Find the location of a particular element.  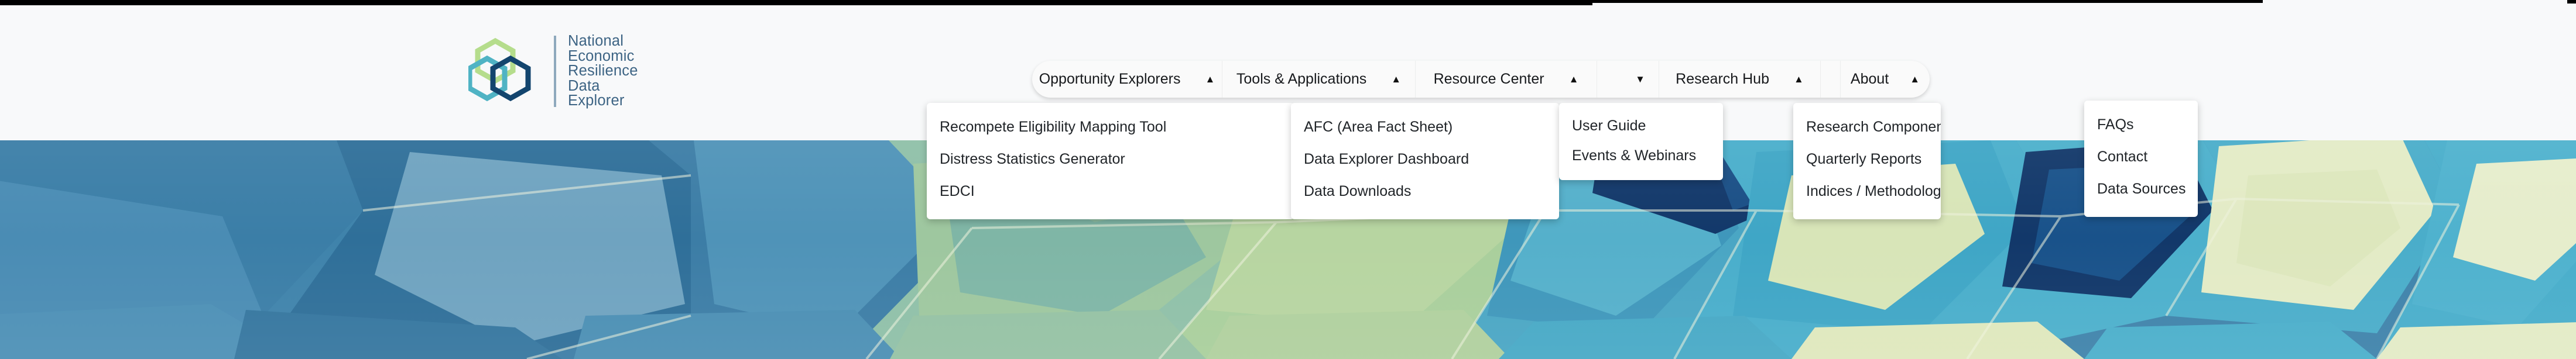

interlocking-hexagons-logo-icon is located at coordinates (502, 71).